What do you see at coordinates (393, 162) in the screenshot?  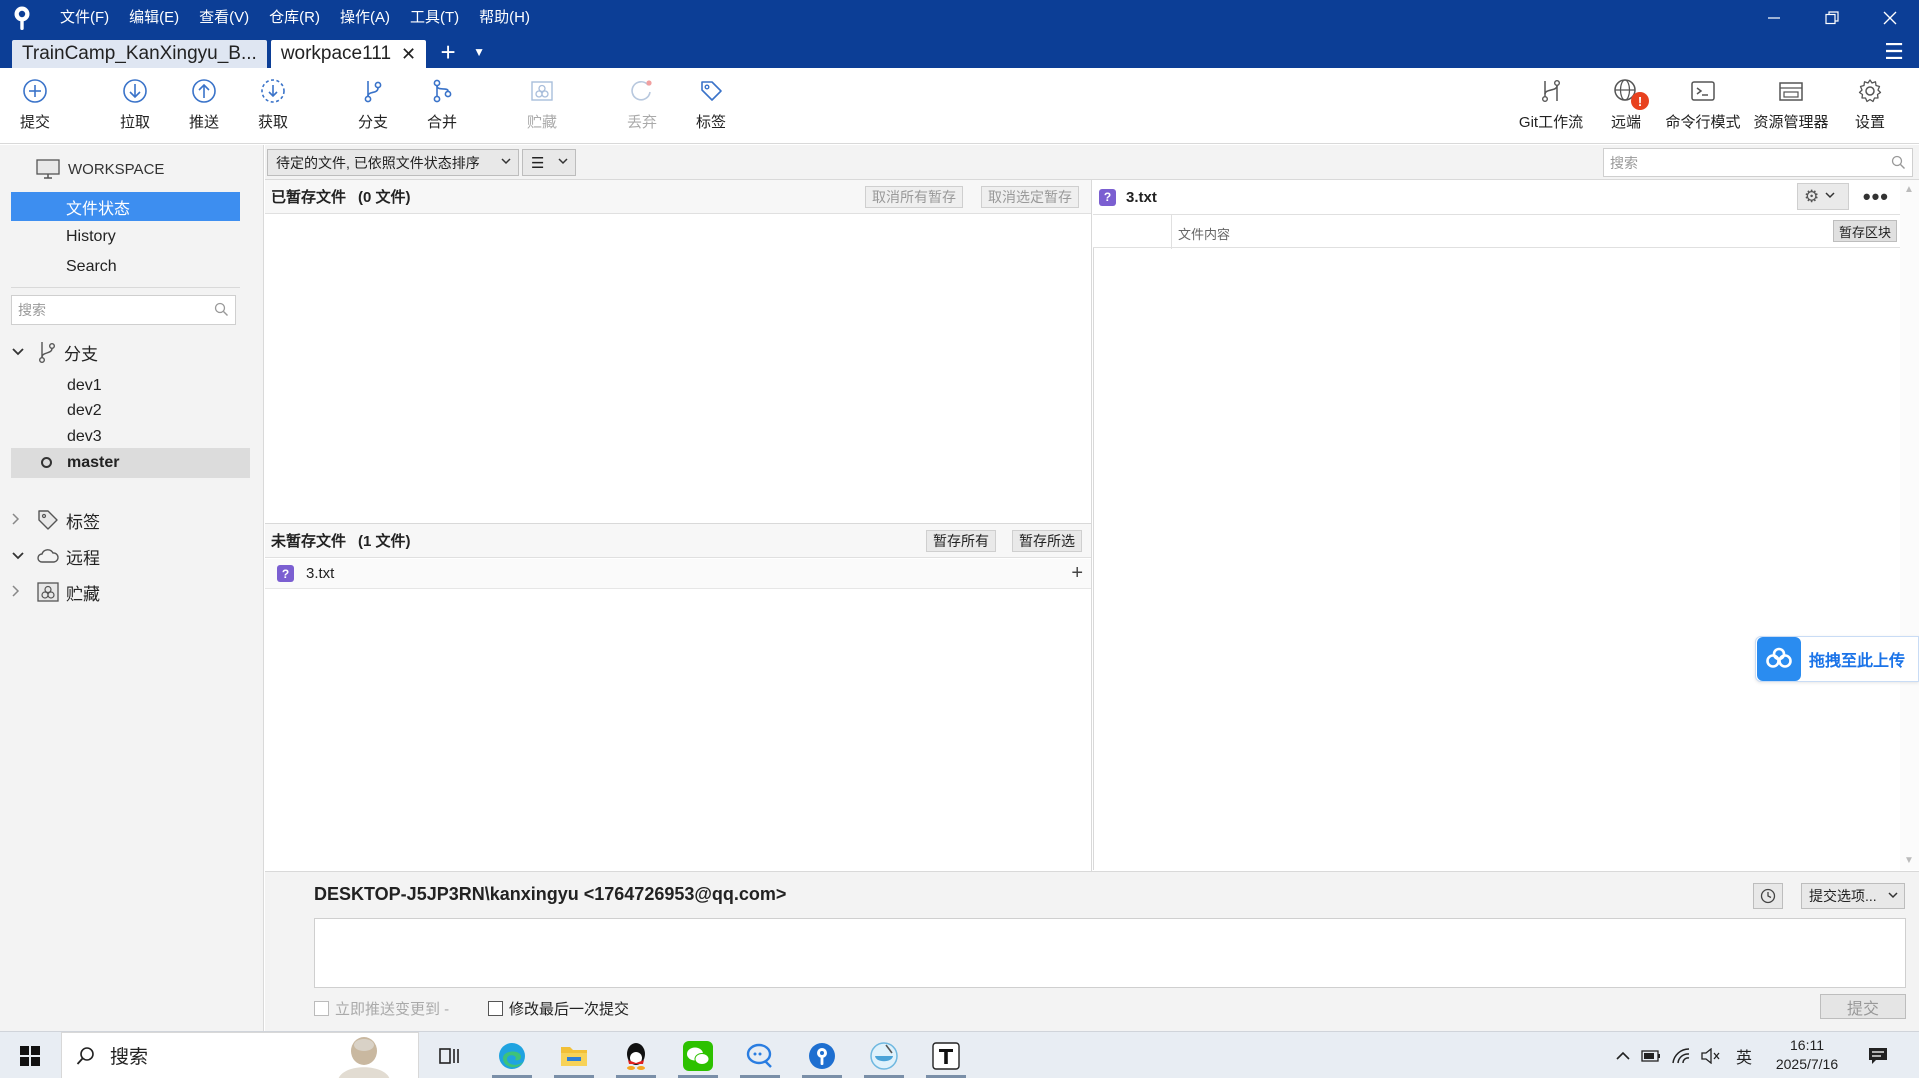 I see `file-sort-dropdown: 待定的文件, 已依照文件状态排序` at bounding box center [393, 162].